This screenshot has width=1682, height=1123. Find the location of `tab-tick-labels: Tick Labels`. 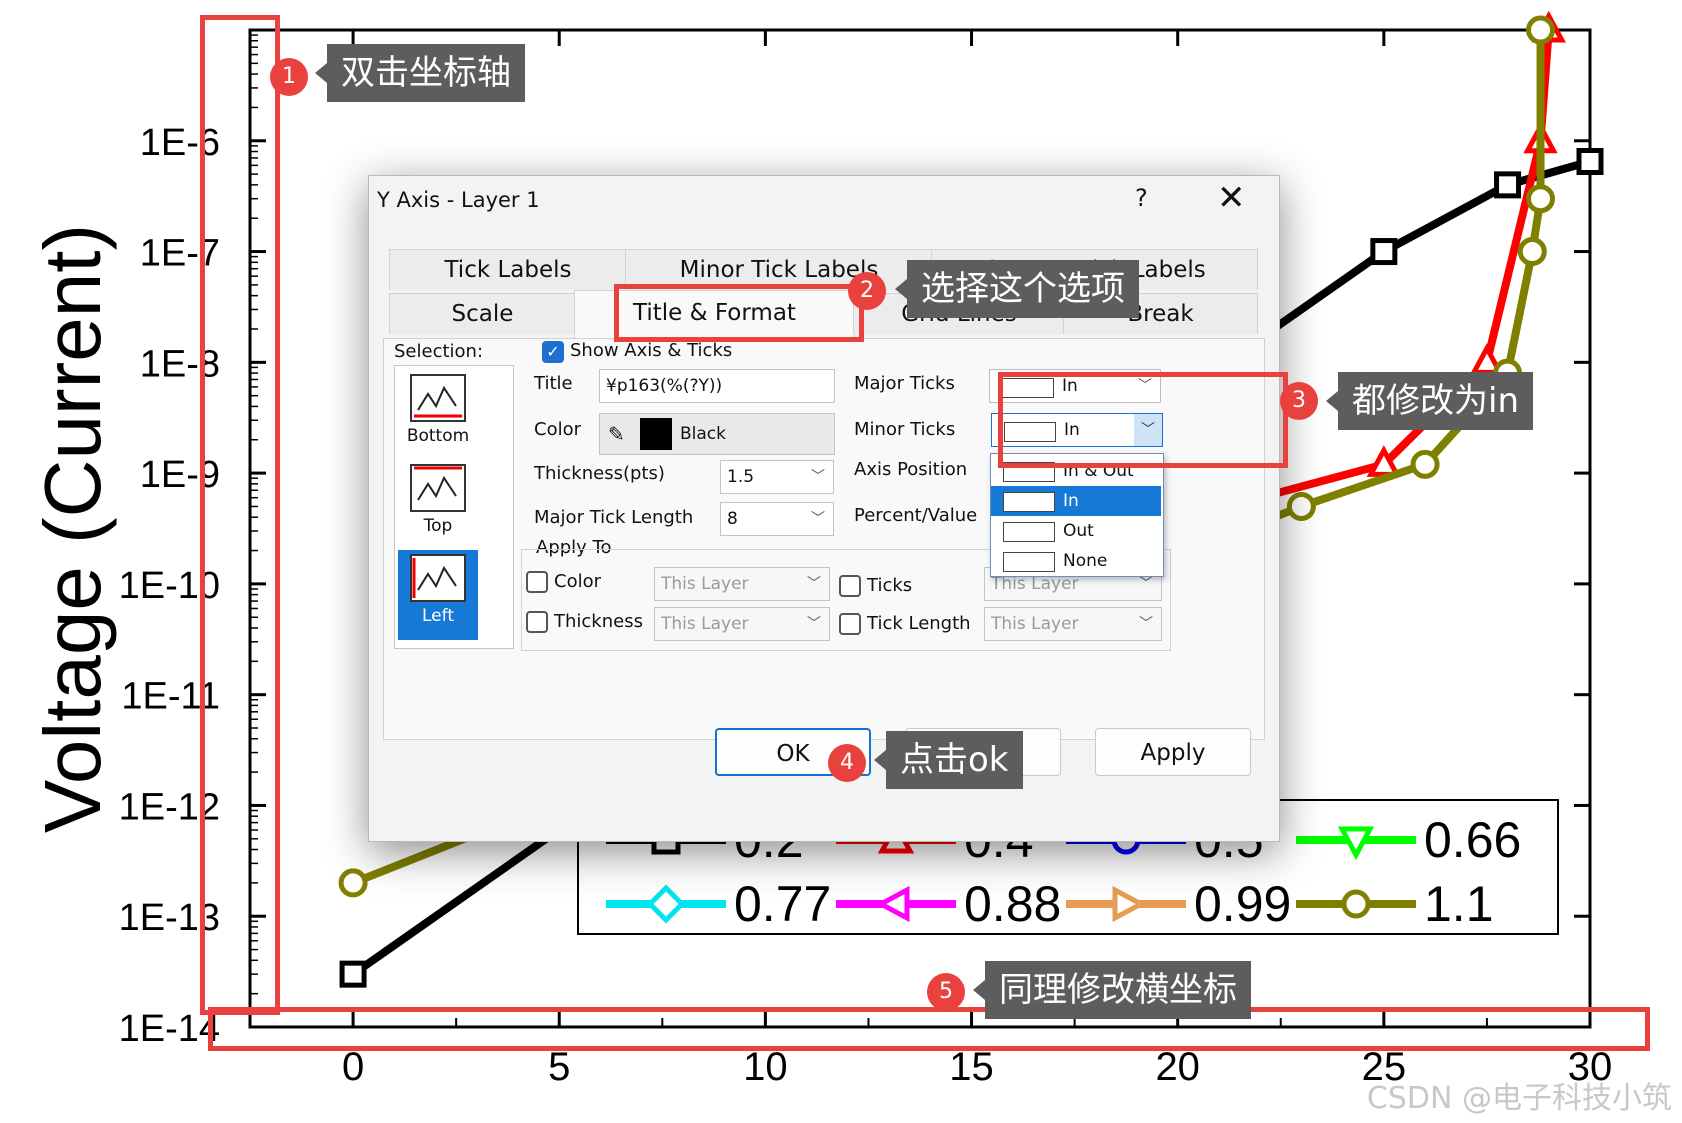

tab-tick-labels: Tick Labels is located at coordinates (508, 269).